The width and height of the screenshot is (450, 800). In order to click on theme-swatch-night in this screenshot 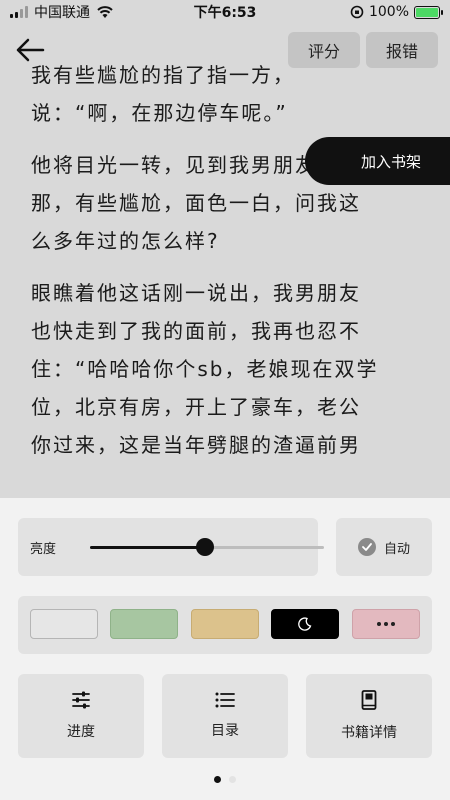, I will do `click(305, 624)`.